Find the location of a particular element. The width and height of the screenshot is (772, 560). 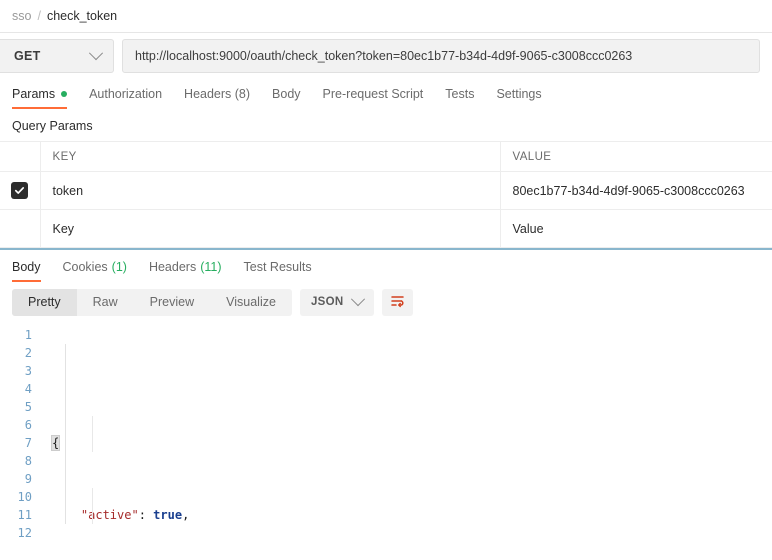

line-number: 2 is located at coordinates (28, 353).